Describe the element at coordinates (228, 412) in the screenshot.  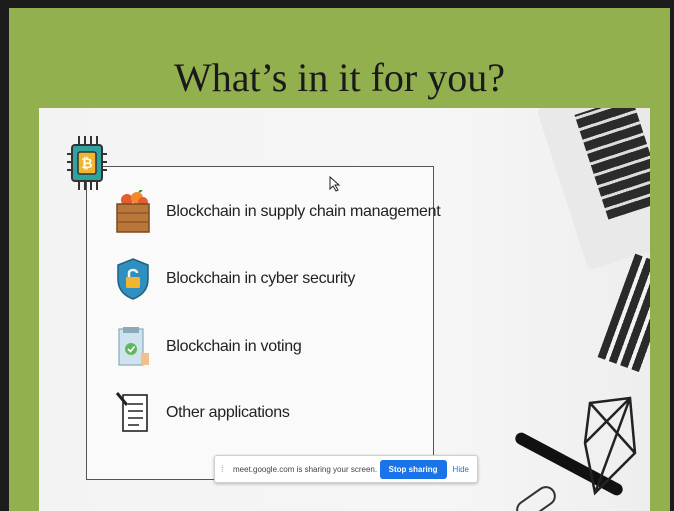
I see `item-label-other-applications: Other applications` at that location.